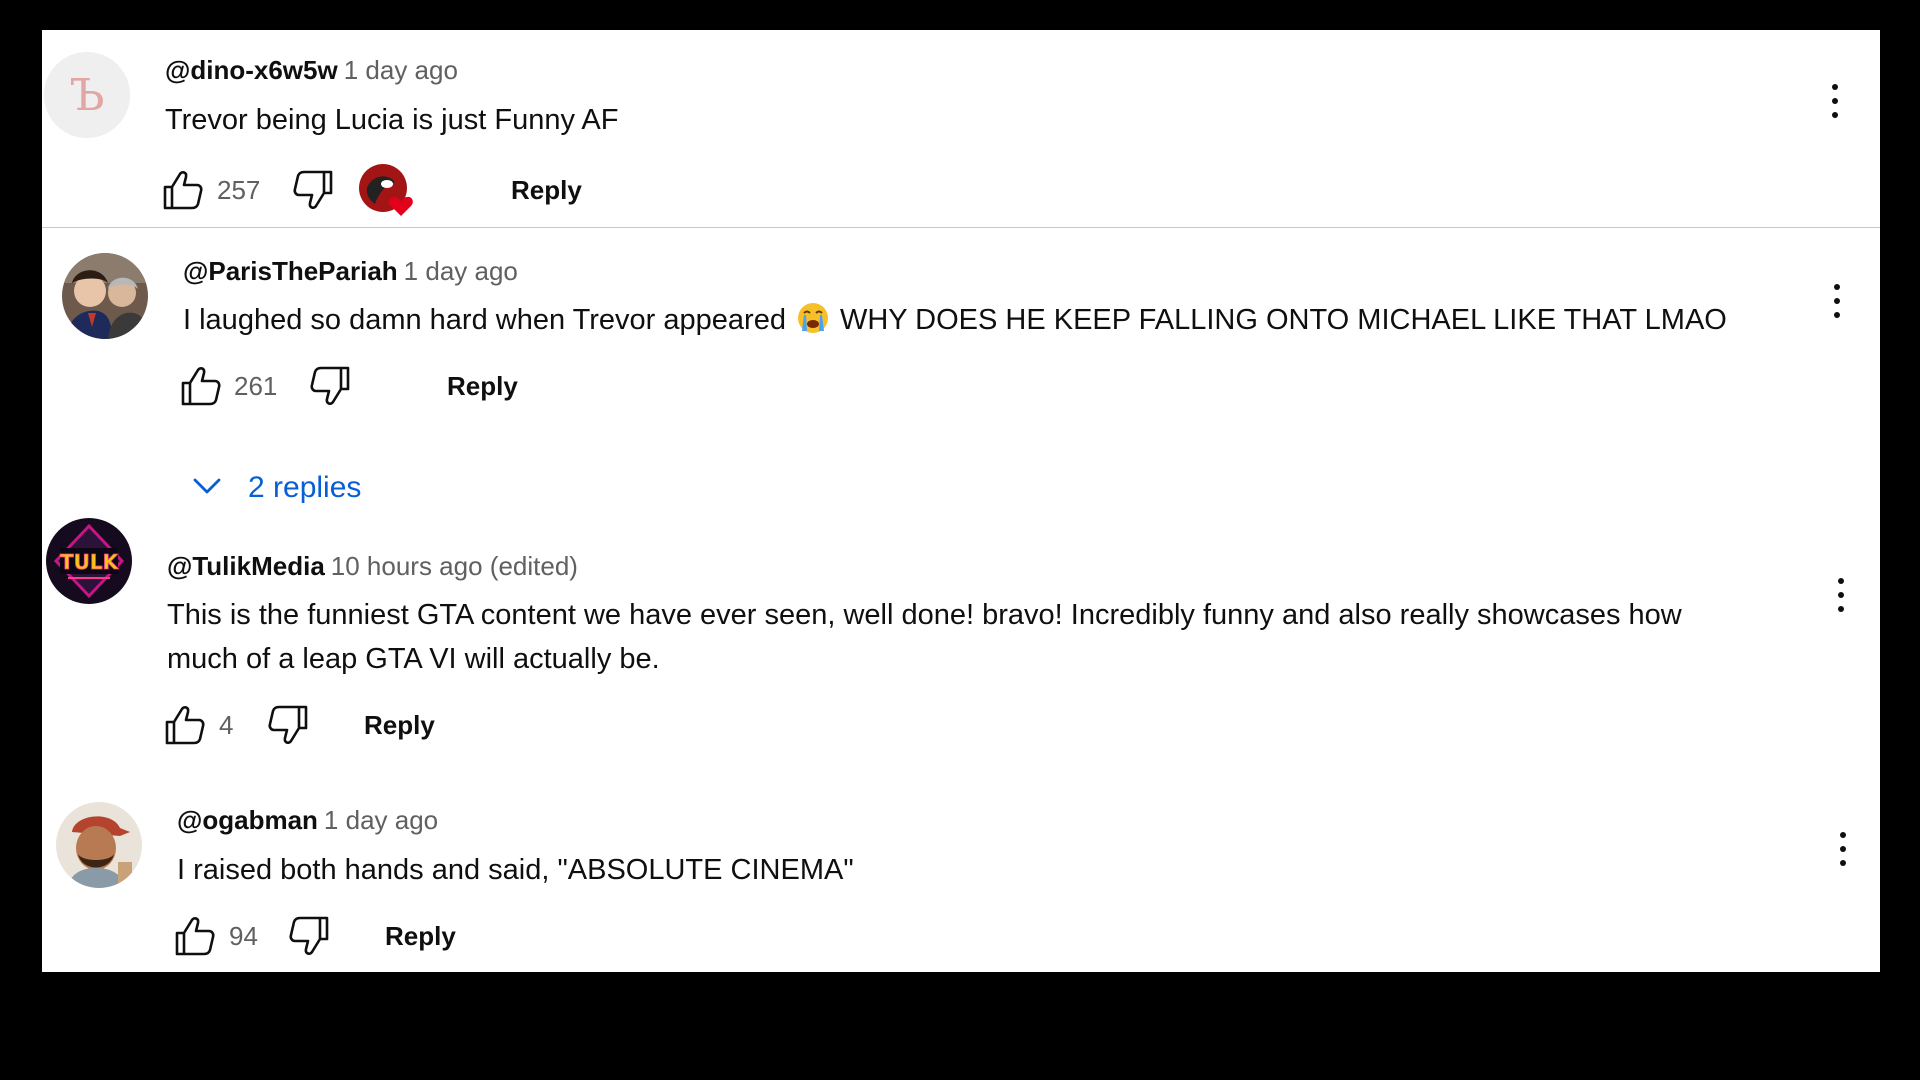 The height and width of the screenshot is (1080, 1920). What do you see at coordinates (243, 936) in the screenshot?
I see `like-count: 94` at bounding box center [243, 936].